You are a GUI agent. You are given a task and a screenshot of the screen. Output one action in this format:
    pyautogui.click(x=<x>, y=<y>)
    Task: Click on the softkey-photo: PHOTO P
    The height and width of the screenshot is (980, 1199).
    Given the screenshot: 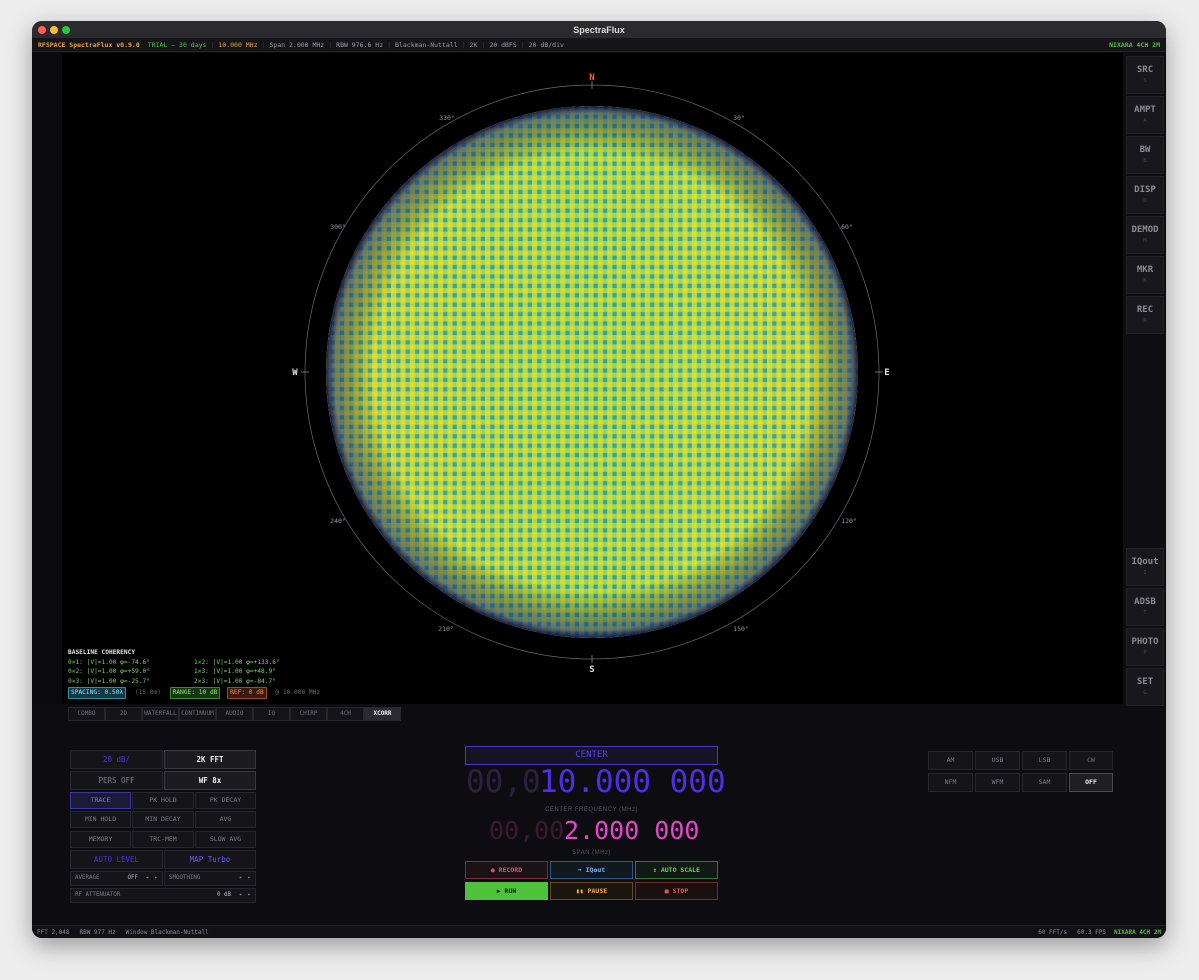 What is the action you would take?
    pyautogui.click(x=1145, y=647)
    